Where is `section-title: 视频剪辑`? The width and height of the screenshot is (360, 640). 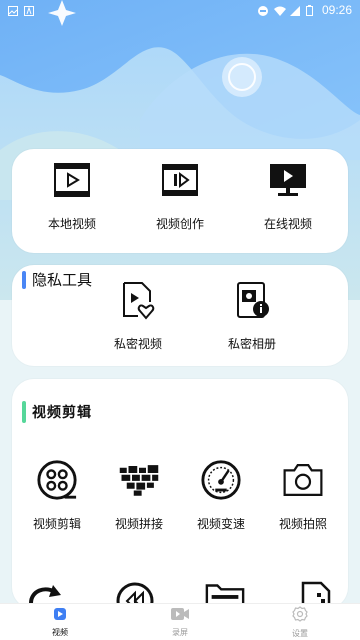
section-title: 视频剪辑 is located at coordinates (62, 413).